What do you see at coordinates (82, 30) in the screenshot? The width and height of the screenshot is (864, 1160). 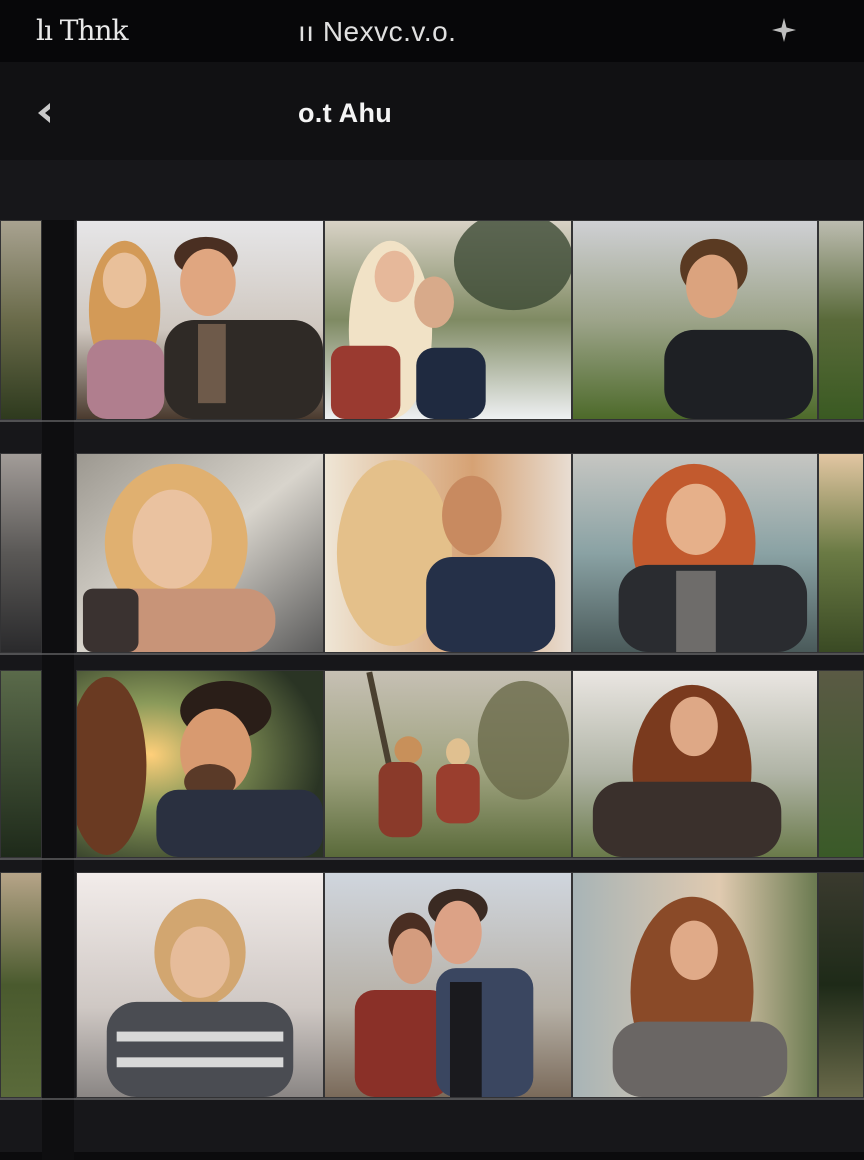 I see `status-left-text: lı Thnk` at bounding box center [82, 30].